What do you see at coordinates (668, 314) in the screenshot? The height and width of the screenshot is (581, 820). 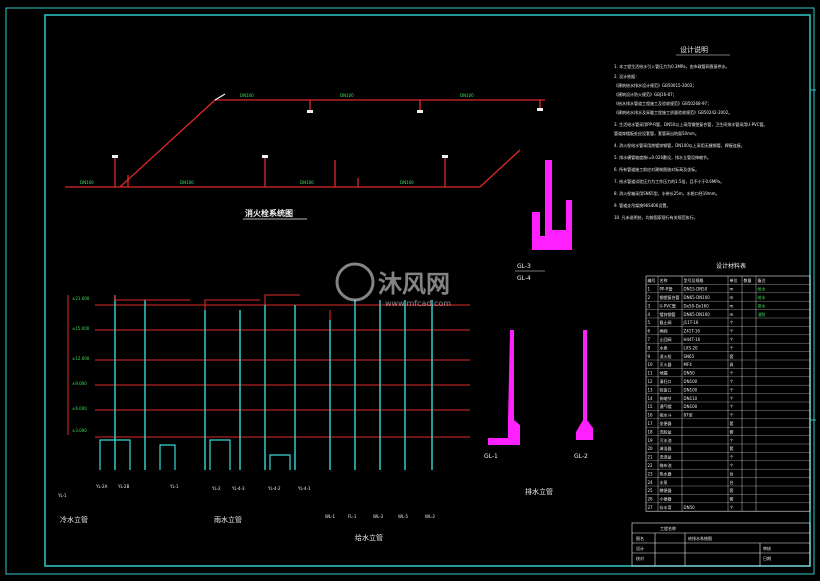 I see `materials-cell: 镀锌钢管` at bounding box center [668, 314].